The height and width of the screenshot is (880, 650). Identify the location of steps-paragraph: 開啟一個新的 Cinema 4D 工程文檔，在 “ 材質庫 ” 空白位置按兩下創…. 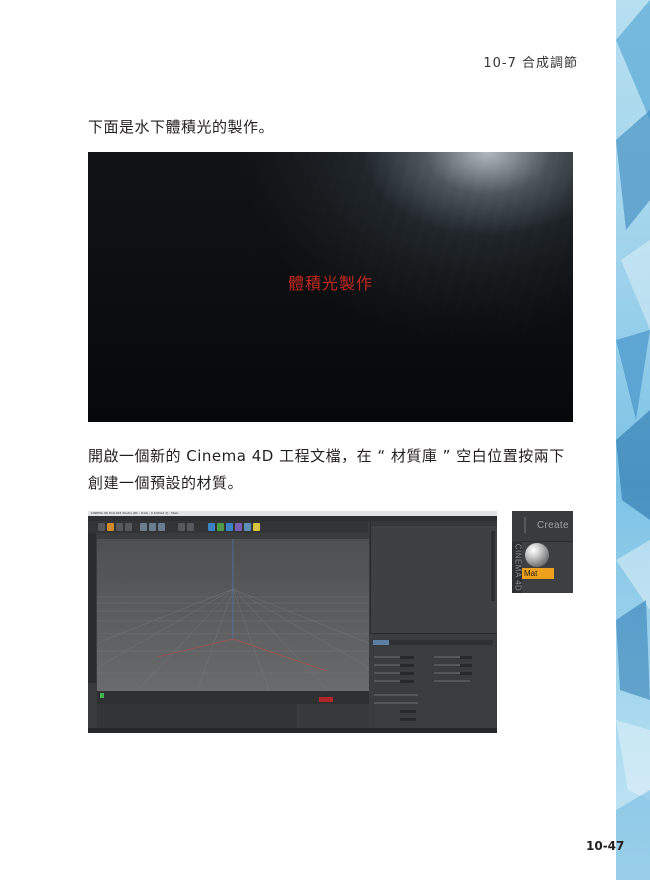
(326, 469).